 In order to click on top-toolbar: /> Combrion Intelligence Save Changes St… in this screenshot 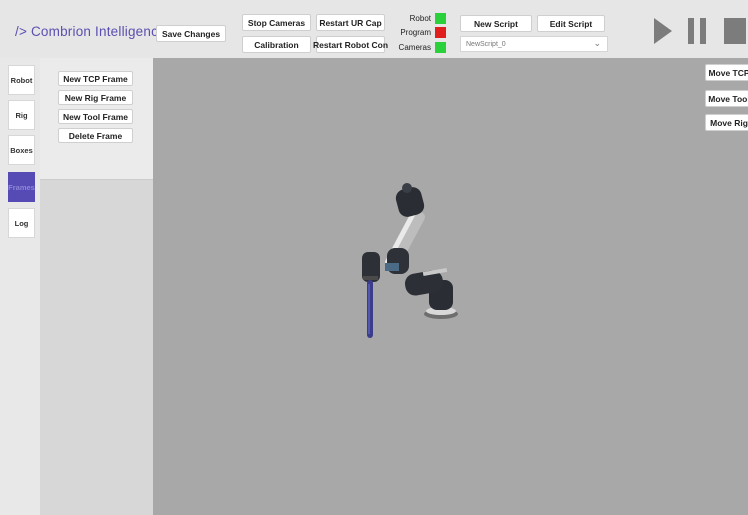, I will do `click(374, 29)`.